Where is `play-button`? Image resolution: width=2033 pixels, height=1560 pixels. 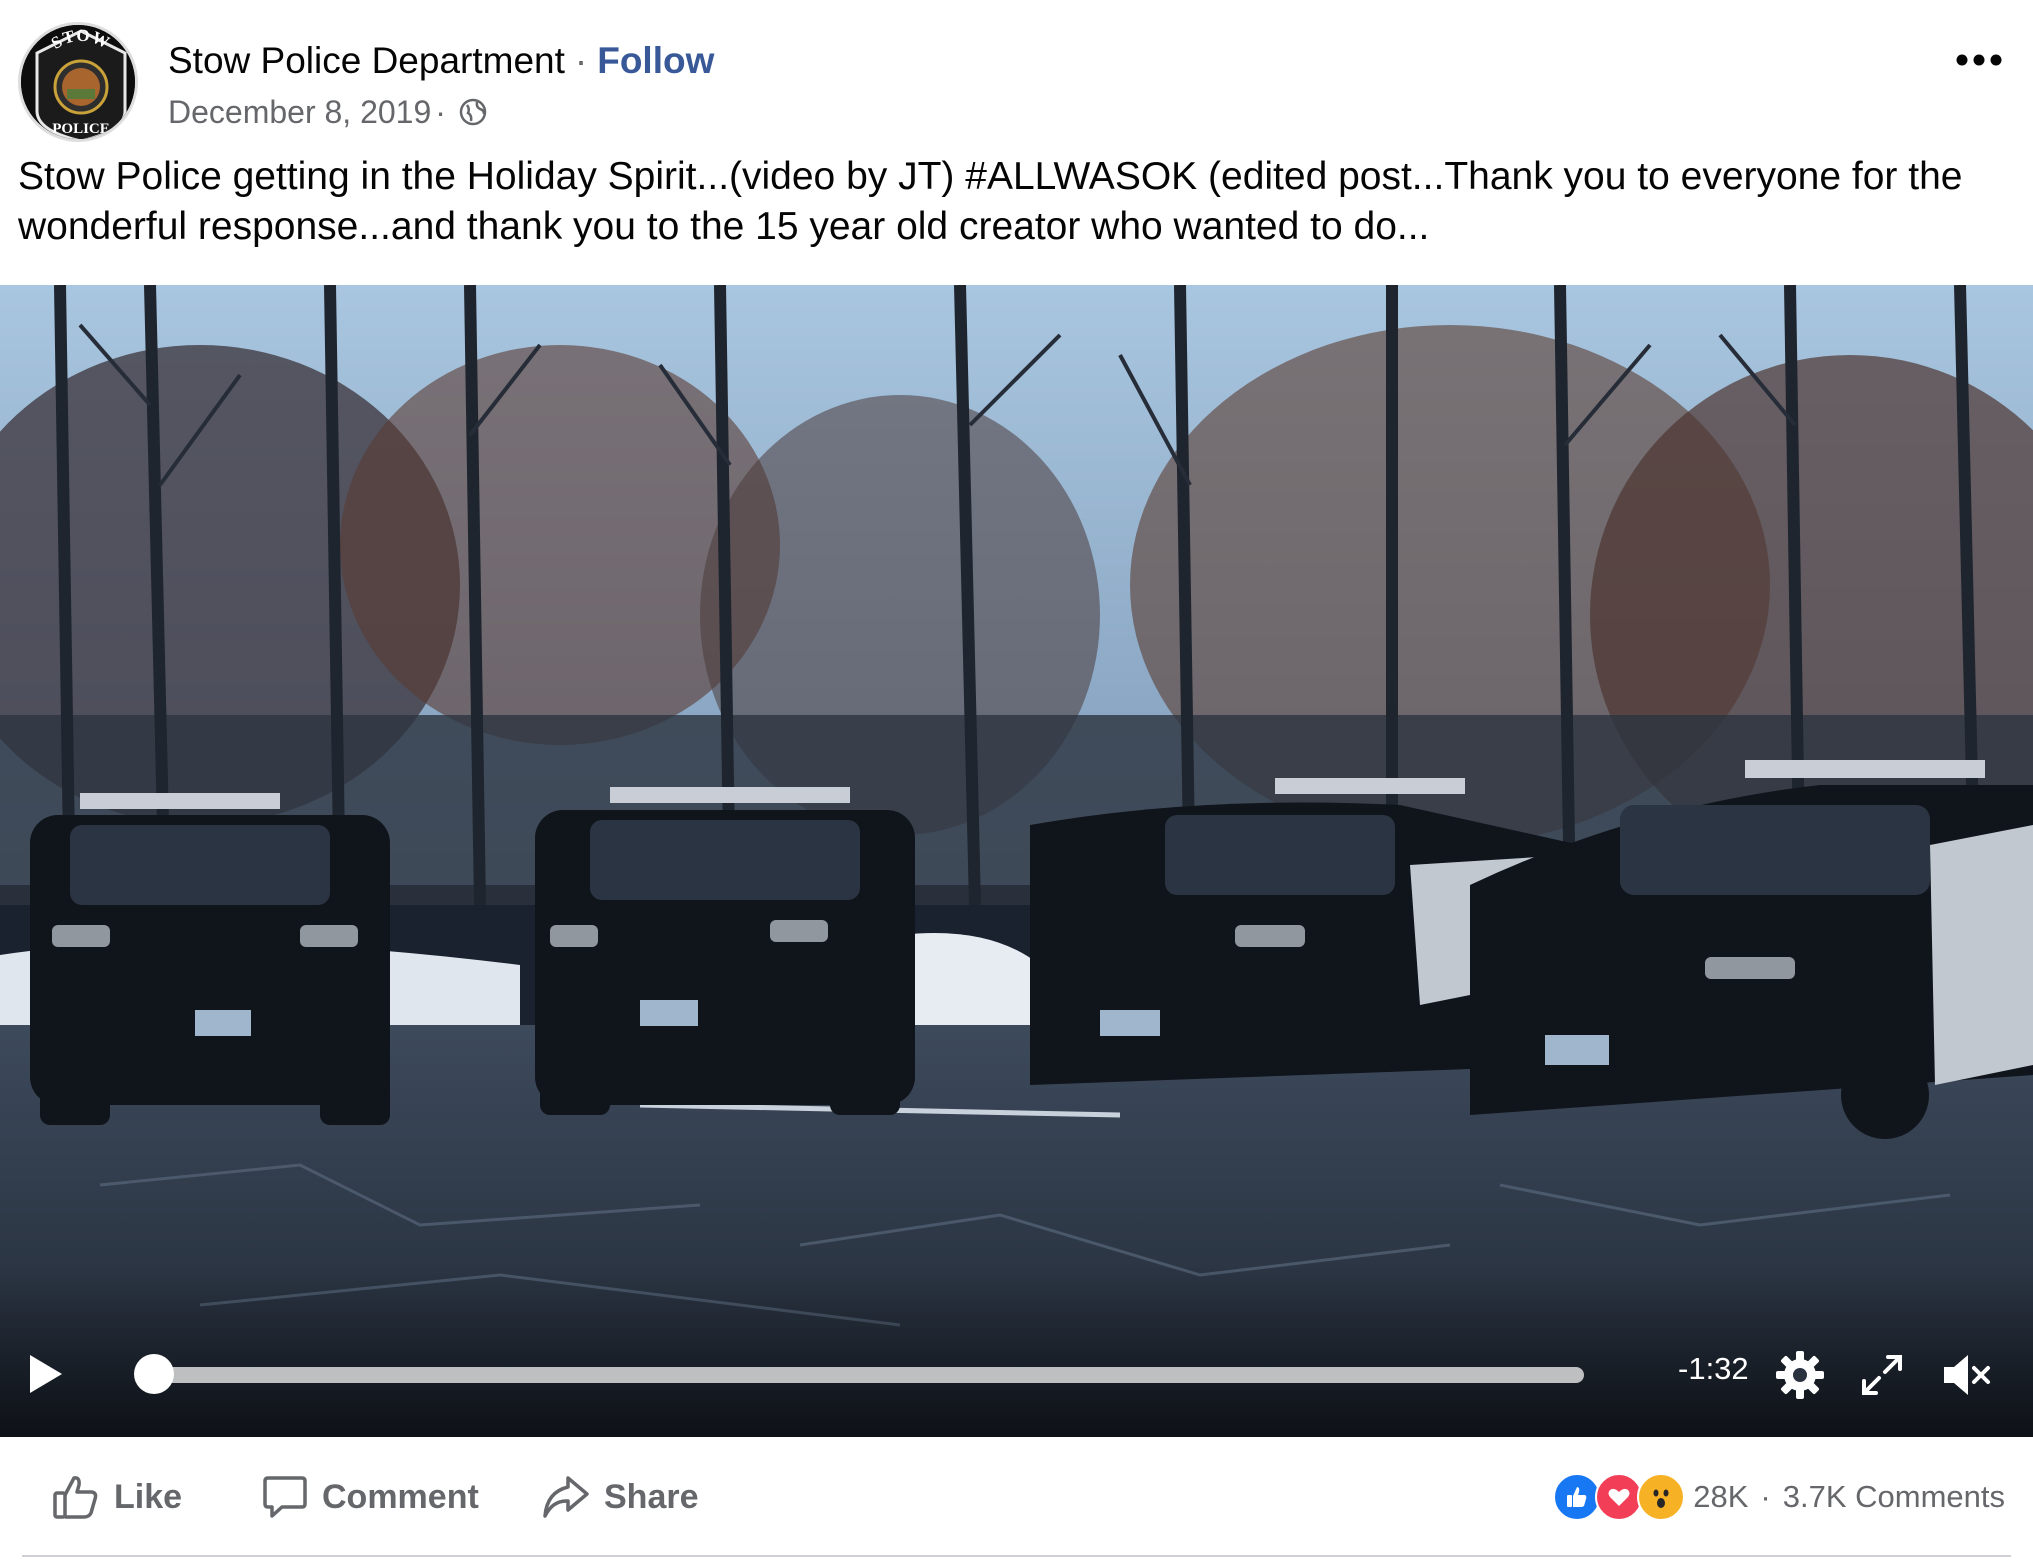 play-button is located at coordinates (45, 1374).